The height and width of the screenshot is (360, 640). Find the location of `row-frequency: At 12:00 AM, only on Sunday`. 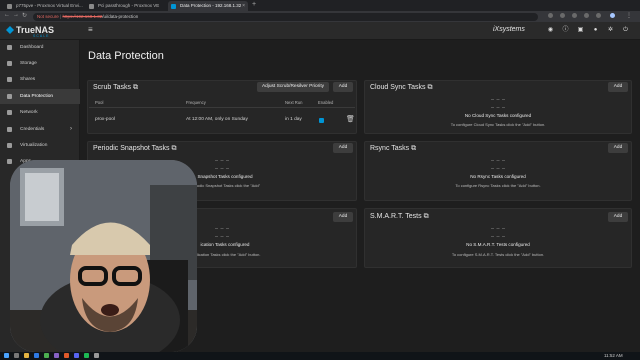

row-frequency: At 12:00 AM, only on Sunday is located at coordinates (217, 119).